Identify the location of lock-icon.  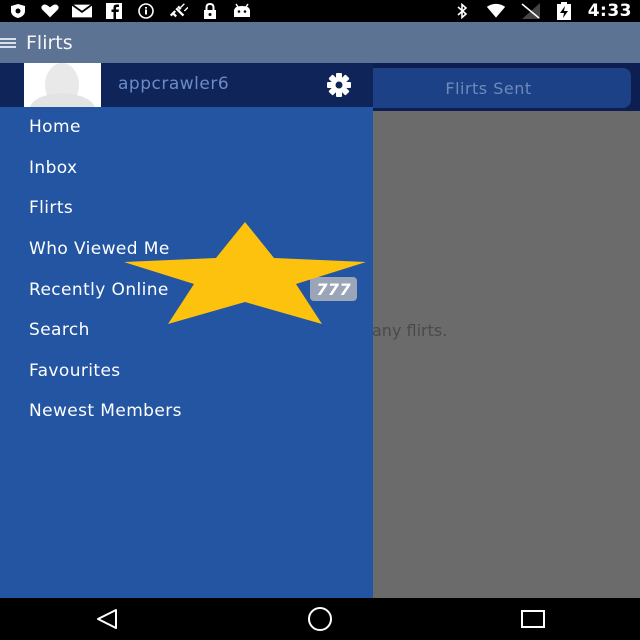
(210, 11).